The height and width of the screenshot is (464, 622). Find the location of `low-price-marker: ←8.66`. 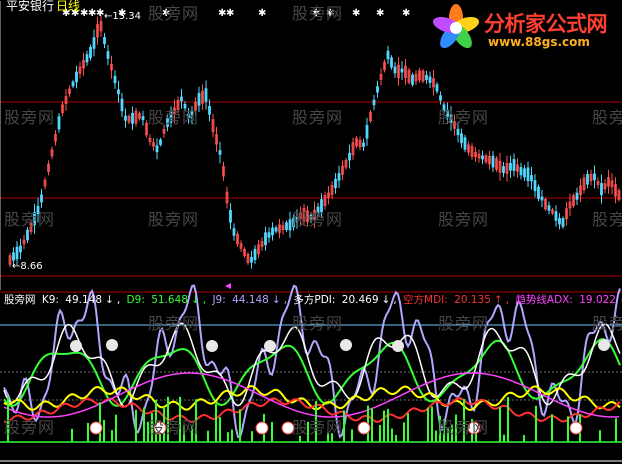

low-price-marker: ←8.66 is located at coordinates (27, 266).